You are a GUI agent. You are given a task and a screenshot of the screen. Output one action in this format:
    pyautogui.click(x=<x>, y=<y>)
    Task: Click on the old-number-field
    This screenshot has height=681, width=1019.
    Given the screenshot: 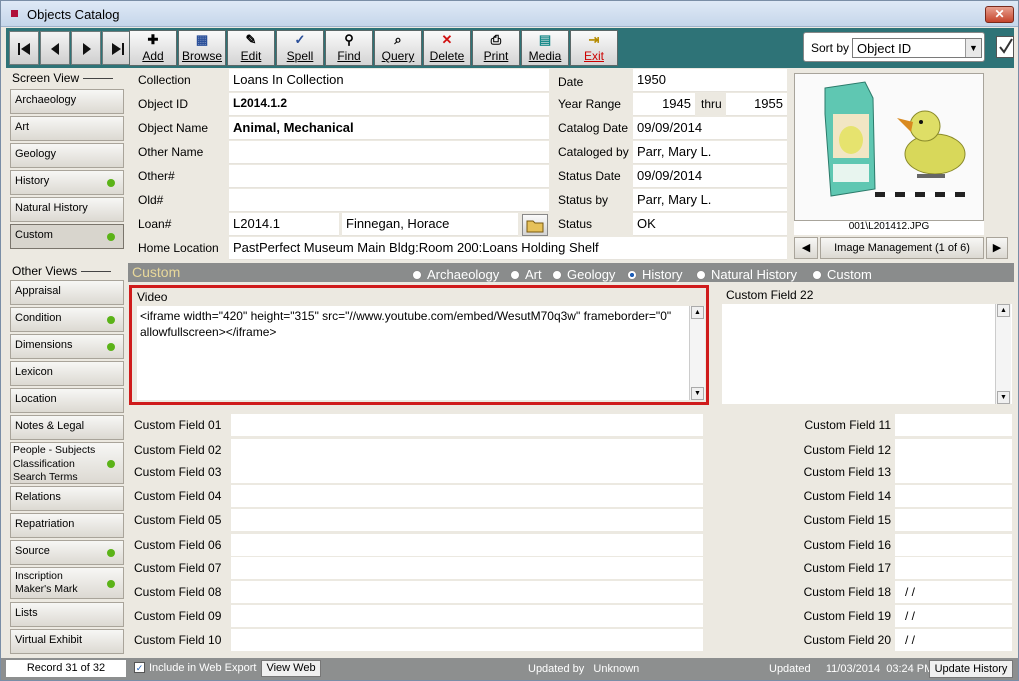 What is the action you would take?
    pyautogui.click(x=389, y=200)
    